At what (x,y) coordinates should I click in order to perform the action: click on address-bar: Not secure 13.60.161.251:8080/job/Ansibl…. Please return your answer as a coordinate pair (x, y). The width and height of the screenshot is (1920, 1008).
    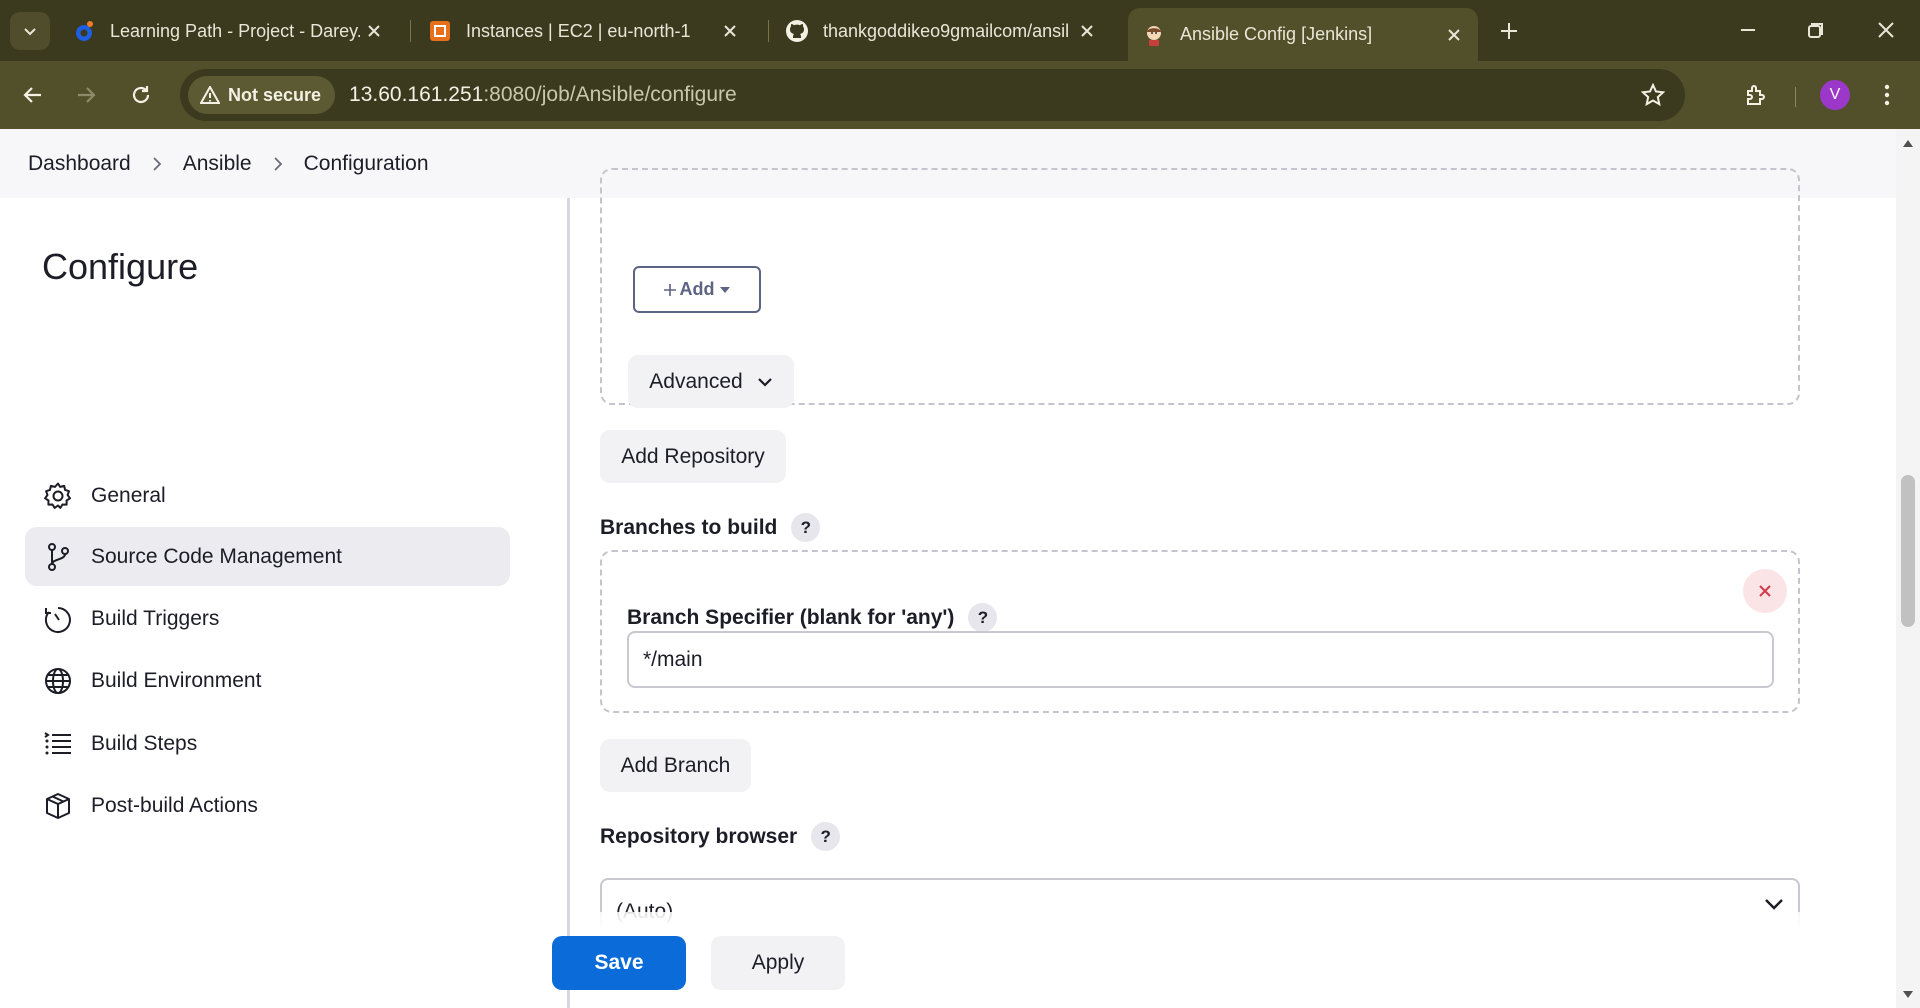
    Looking at the image, I should click on (932, 95).